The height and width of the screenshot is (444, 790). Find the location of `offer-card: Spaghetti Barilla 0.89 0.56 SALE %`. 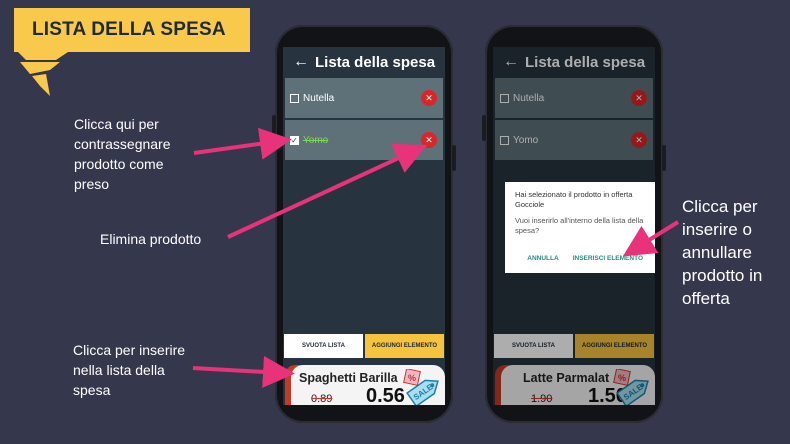

offer-card: Spaghetti Barilla 0.89 0.56 SALE % is located at coordinates (364, 385).